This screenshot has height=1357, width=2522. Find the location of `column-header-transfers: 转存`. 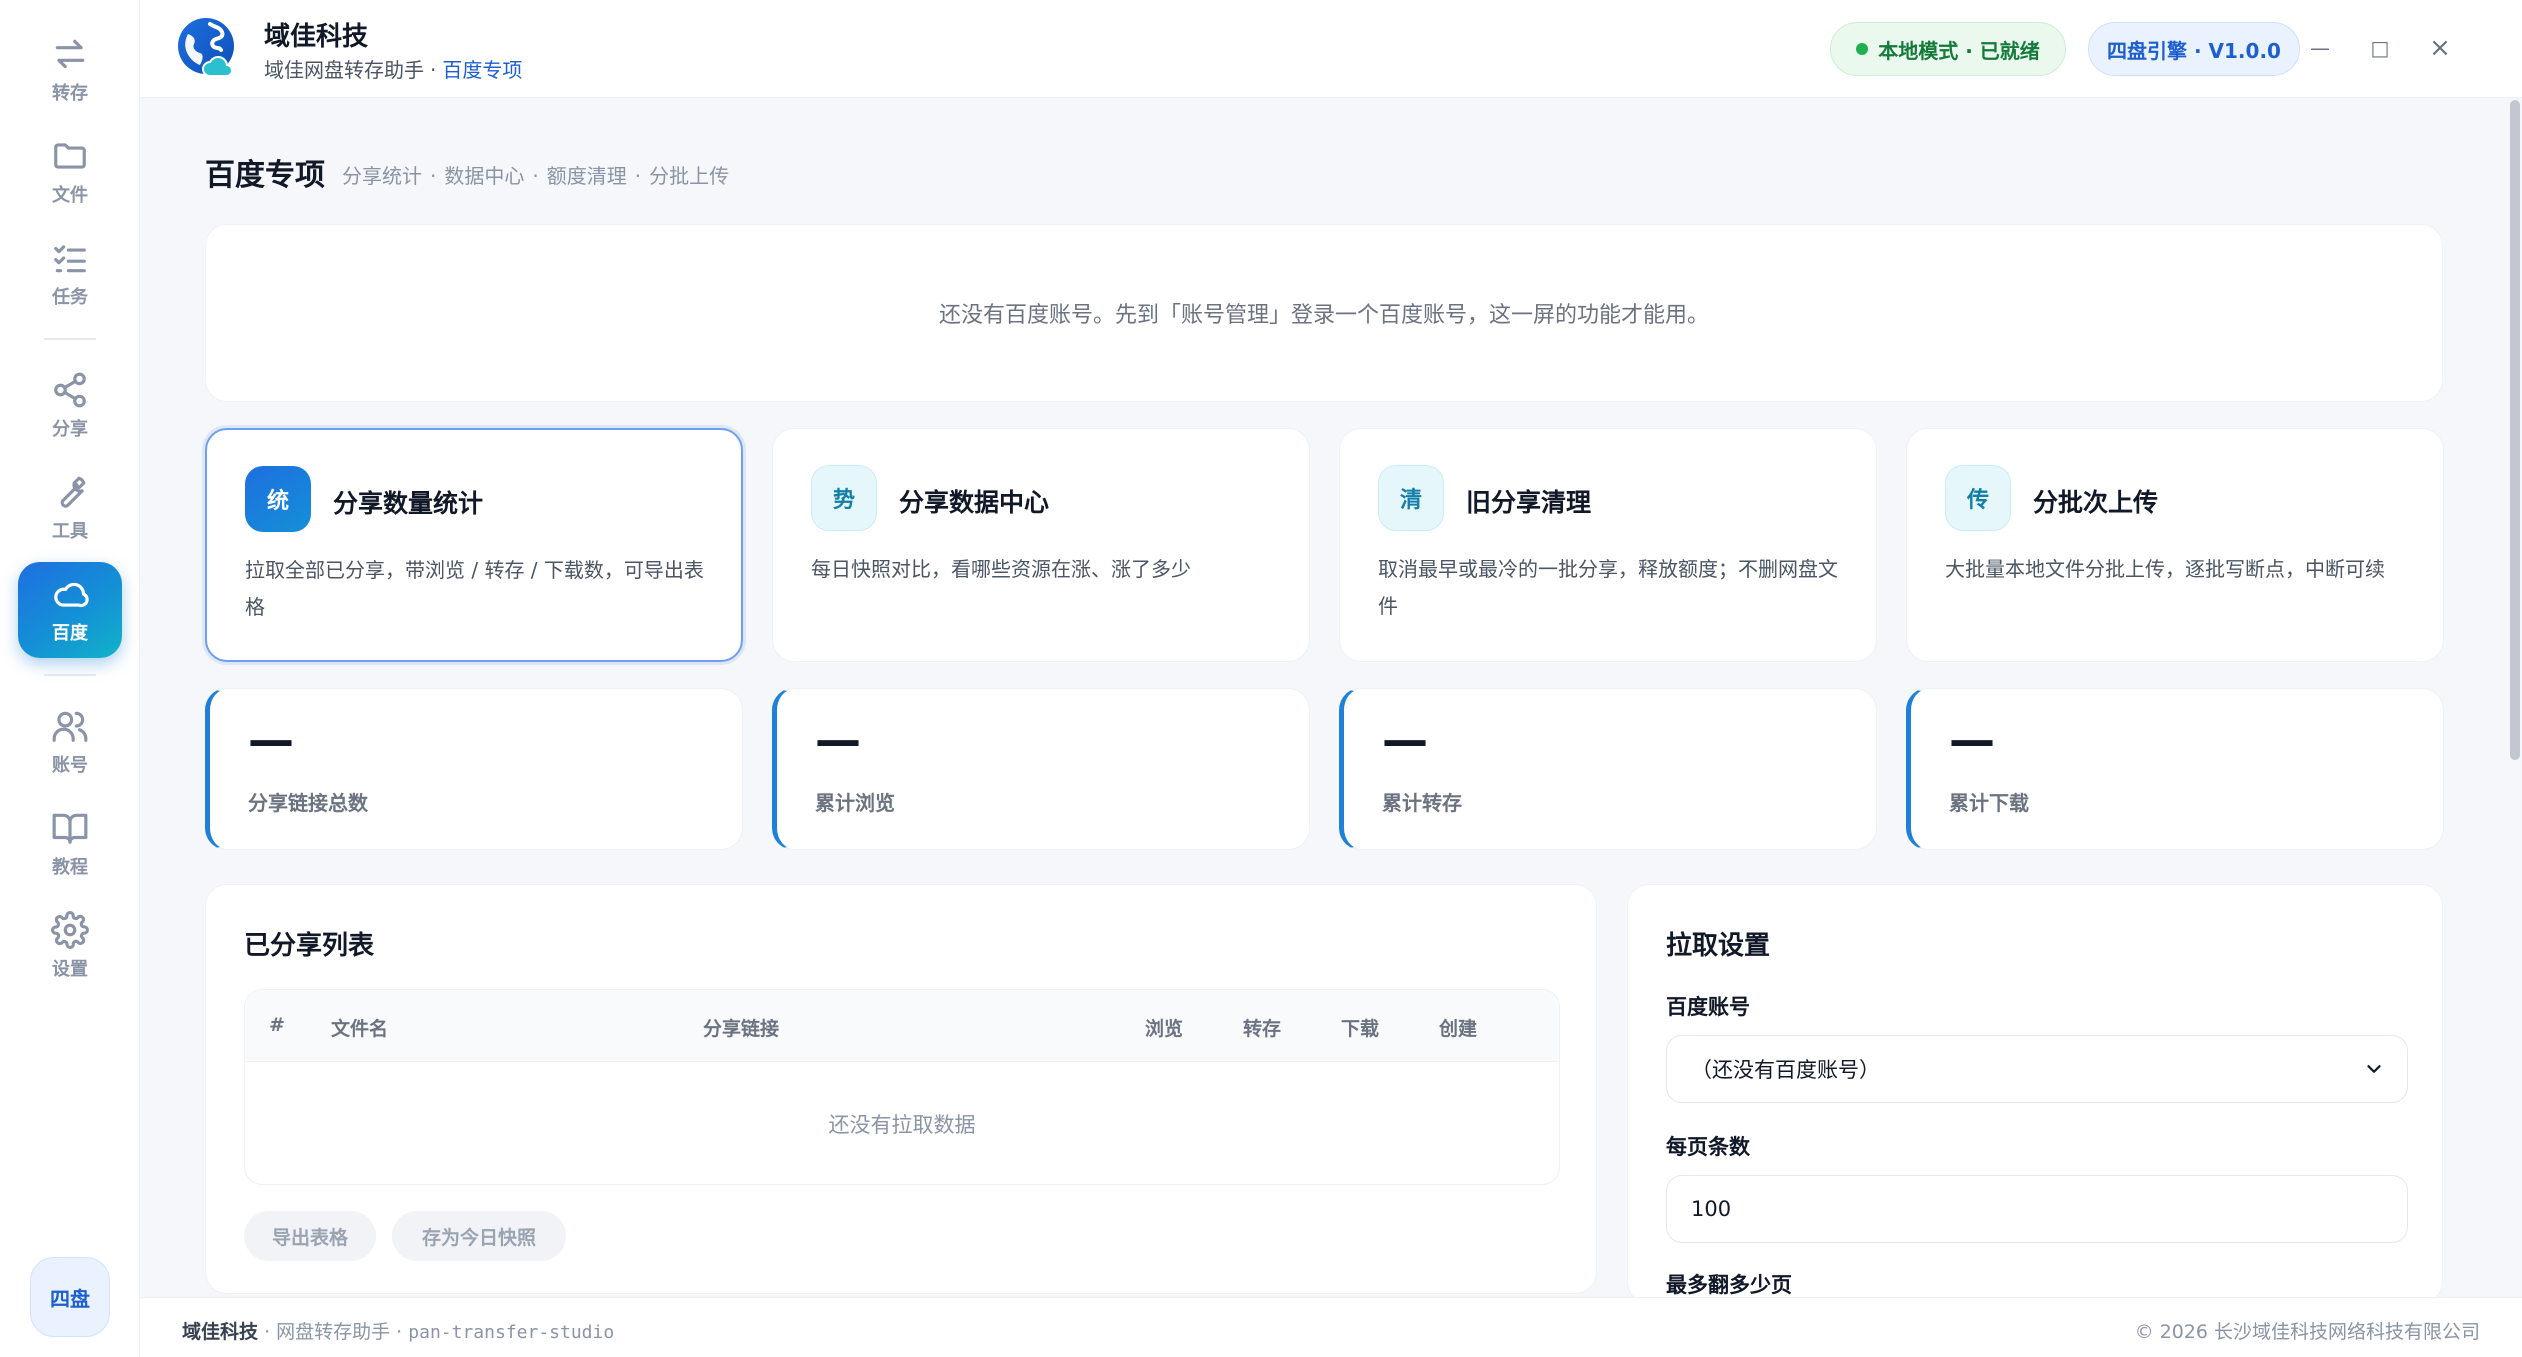

column-header-transfers: 转存 is located at coordinates (1262, 1027).